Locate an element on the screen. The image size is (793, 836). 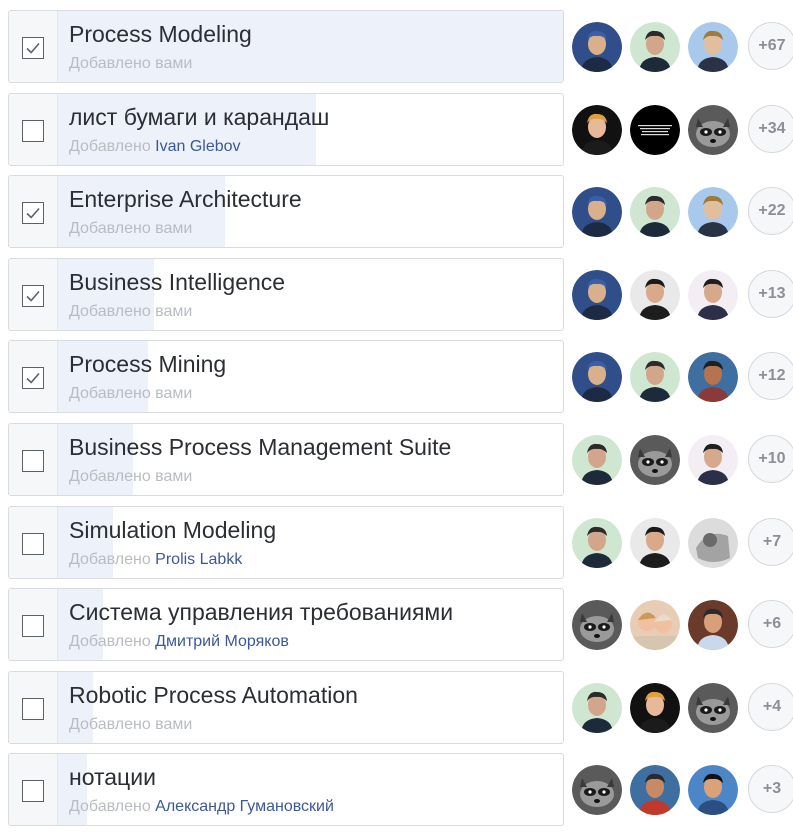
more-endorsers-button: +10 is located at coordinates (770, 458).